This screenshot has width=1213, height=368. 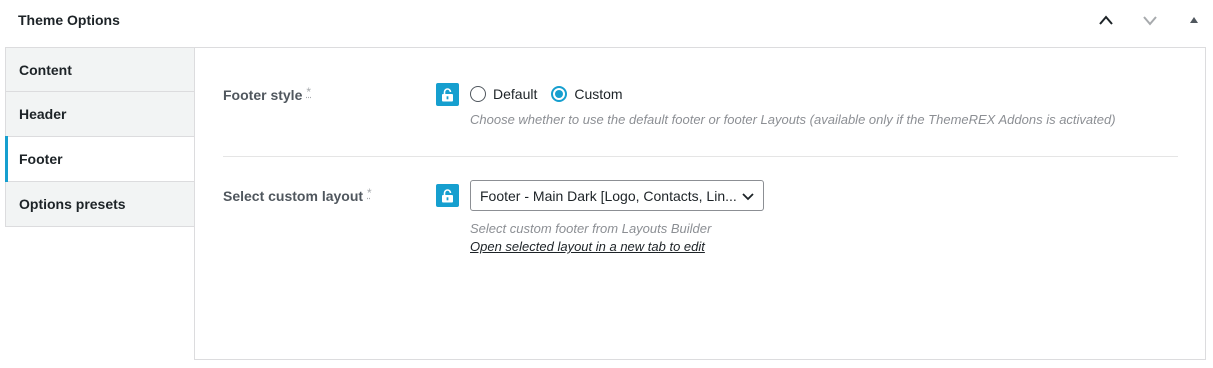 What do you see at coordinates (100, 159) in the screenshot?
I see `tab-footer: Footer` at bounding box center [100, 159].